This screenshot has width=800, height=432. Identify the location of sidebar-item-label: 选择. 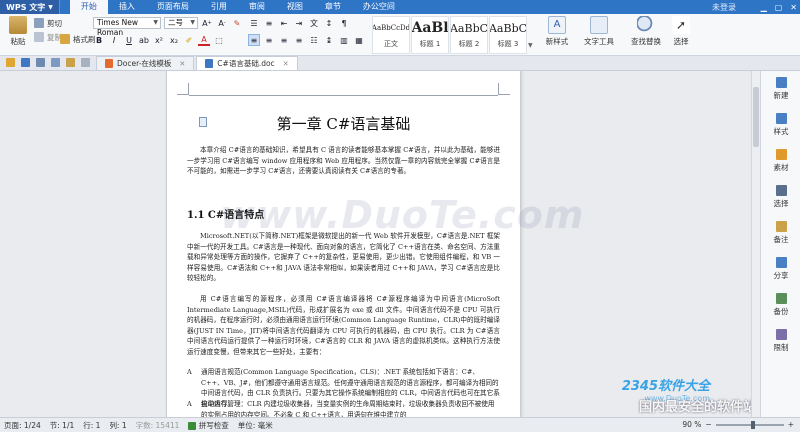
(781, 203).